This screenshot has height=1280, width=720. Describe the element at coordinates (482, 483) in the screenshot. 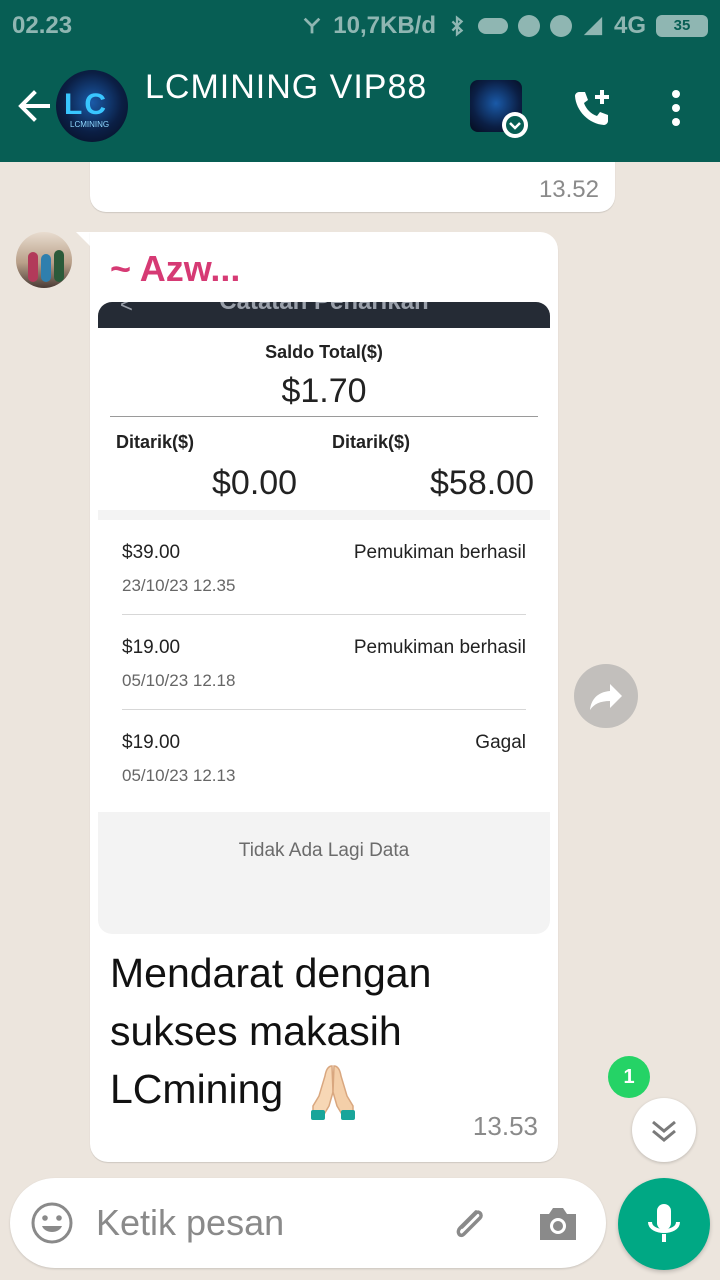

I see `ditarik-value-2: $58.00` at that location.